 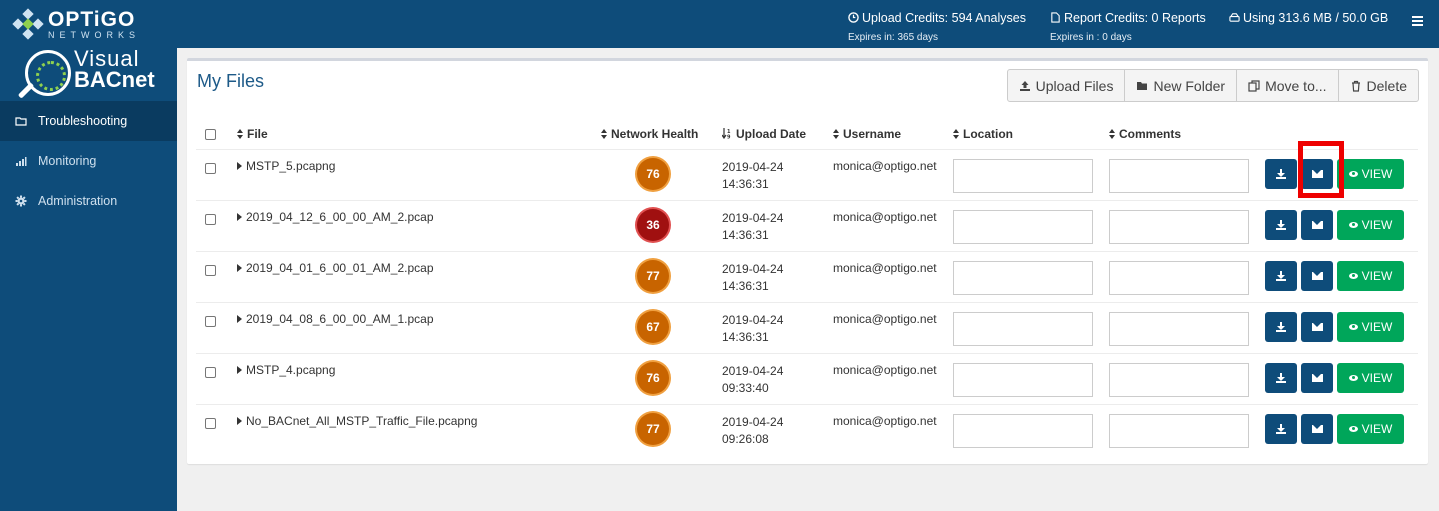 I want to click on column-header-location: Location, so click(x=1031, y=134).